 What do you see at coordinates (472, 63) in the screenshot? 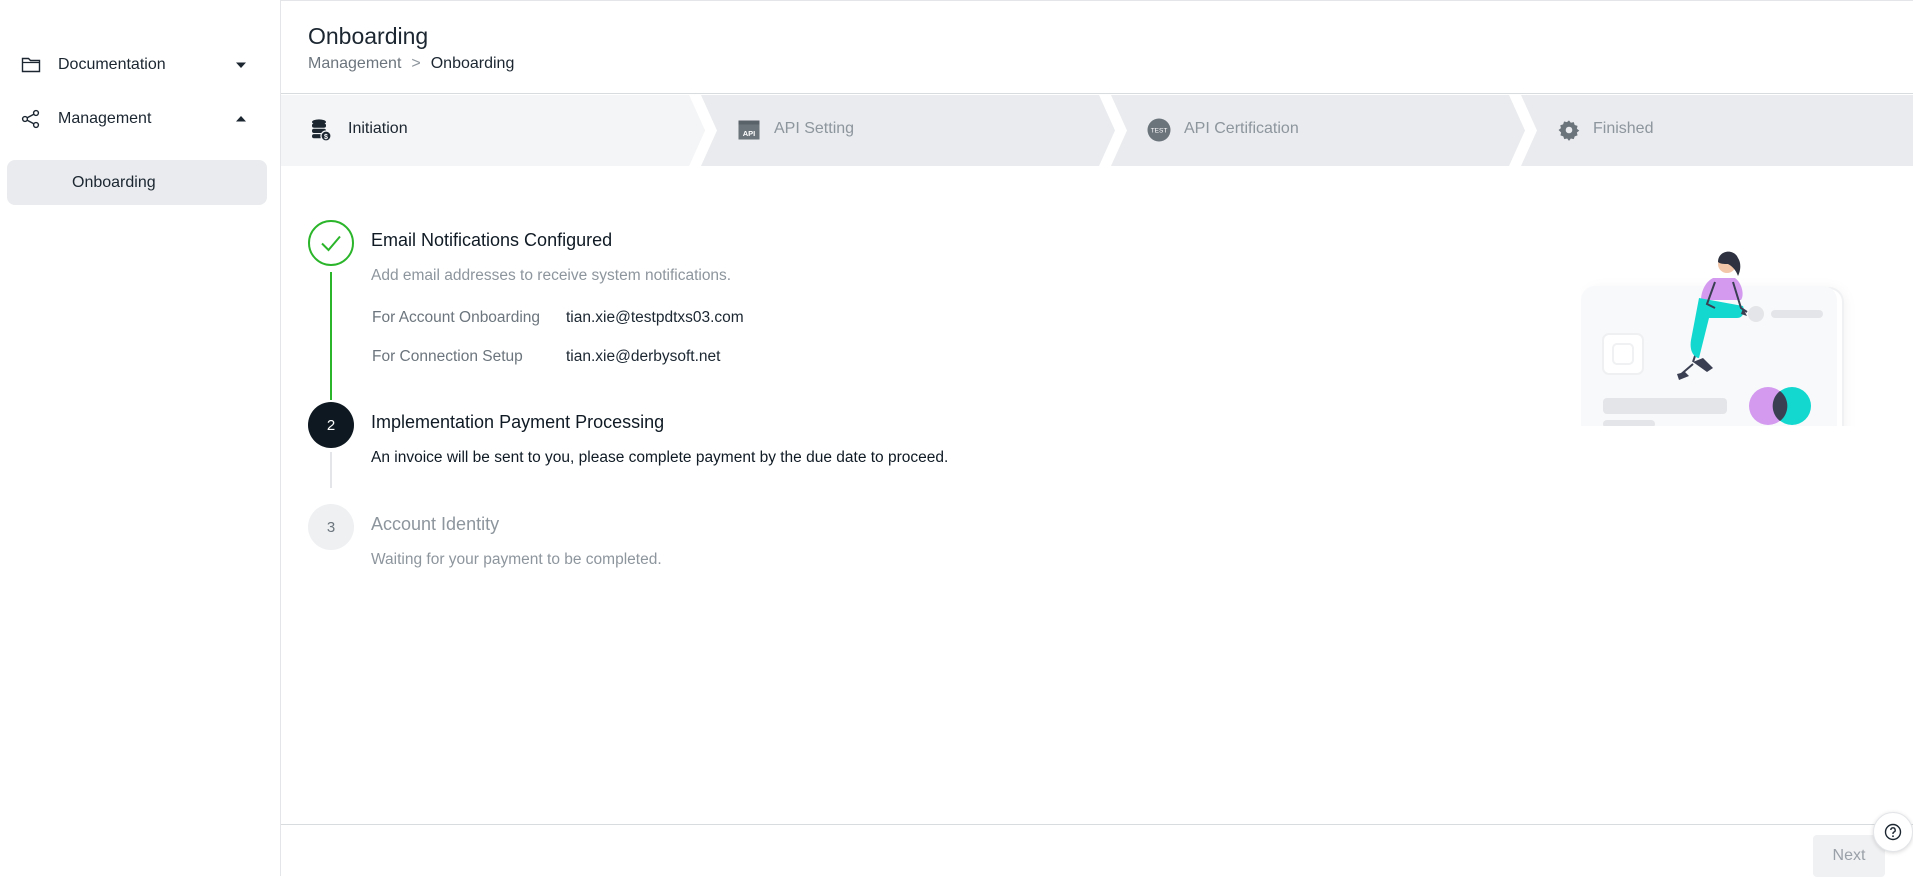
I see `breadcrumb-onboarding: Onboarding` at bounding box center [472, 63].